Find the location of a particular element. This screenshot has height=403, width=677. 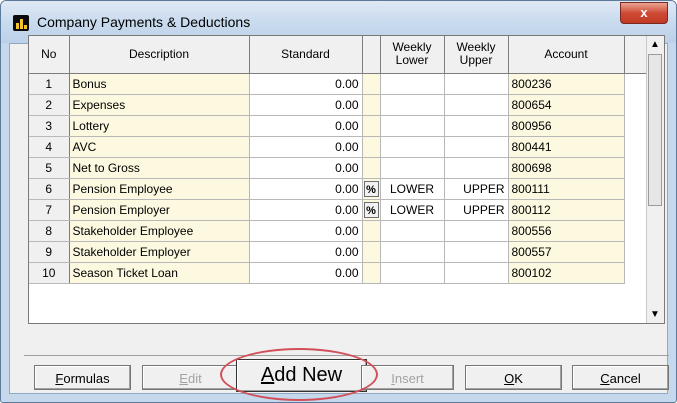

account-cell: 800111 is located at coordinates (566, 189).